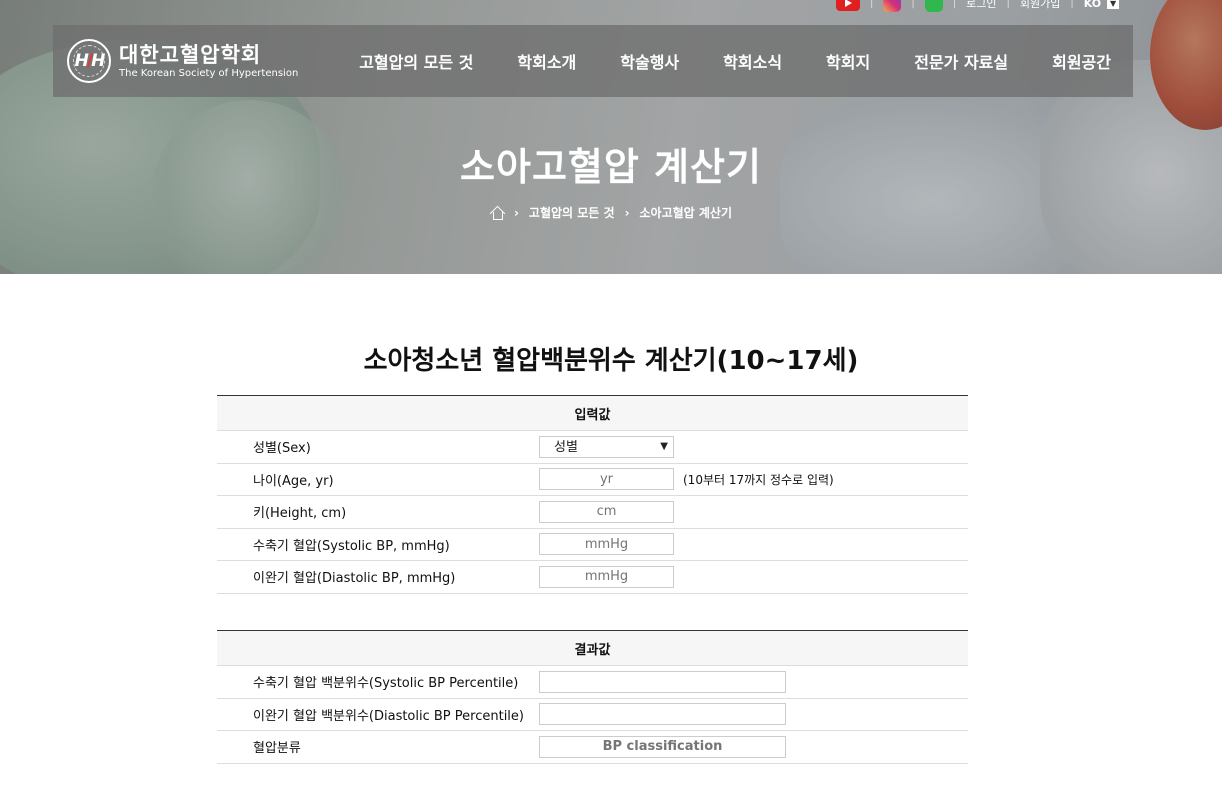 This screenshot has height=789, width=1222. I want to click on breadcrumb: › 고혈압의 모든 것 › 소아고혈압 계산기, so click(611, 212).